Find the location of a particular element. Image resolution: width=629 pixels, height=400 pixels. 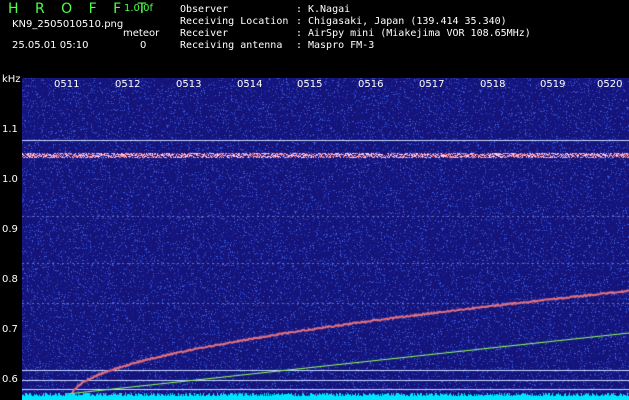

y-tick-0-9: 0.9 is located at coordinates (10, 229).